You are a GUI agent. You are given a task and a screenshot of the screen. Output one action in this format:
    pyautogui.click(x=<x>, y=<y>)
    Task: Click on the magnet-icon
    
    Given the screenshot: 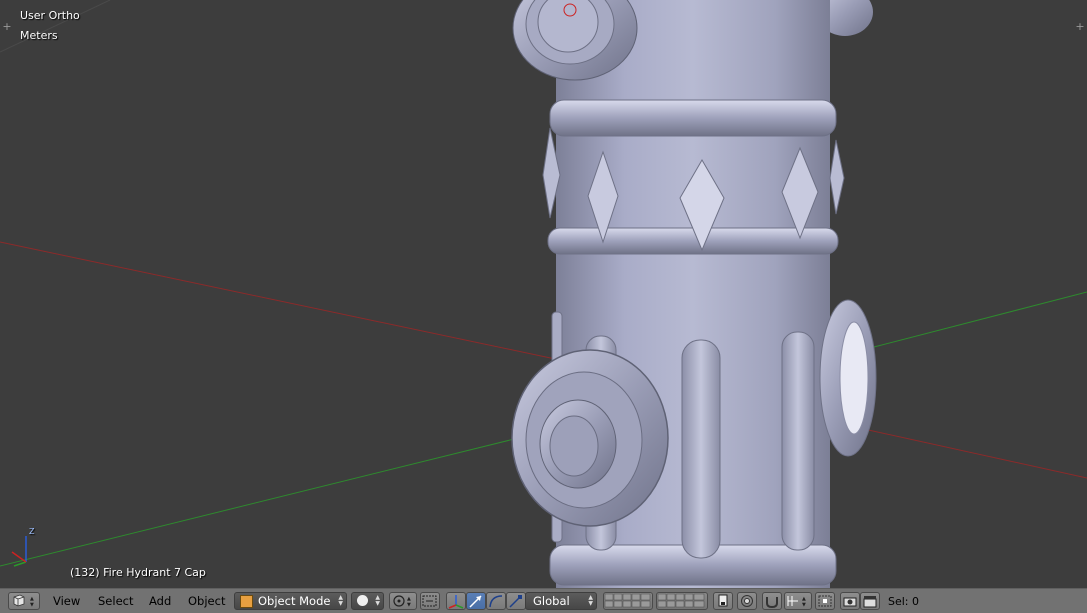 What is the action you would take?
    pyautogui.click(x=772, y=603)
    